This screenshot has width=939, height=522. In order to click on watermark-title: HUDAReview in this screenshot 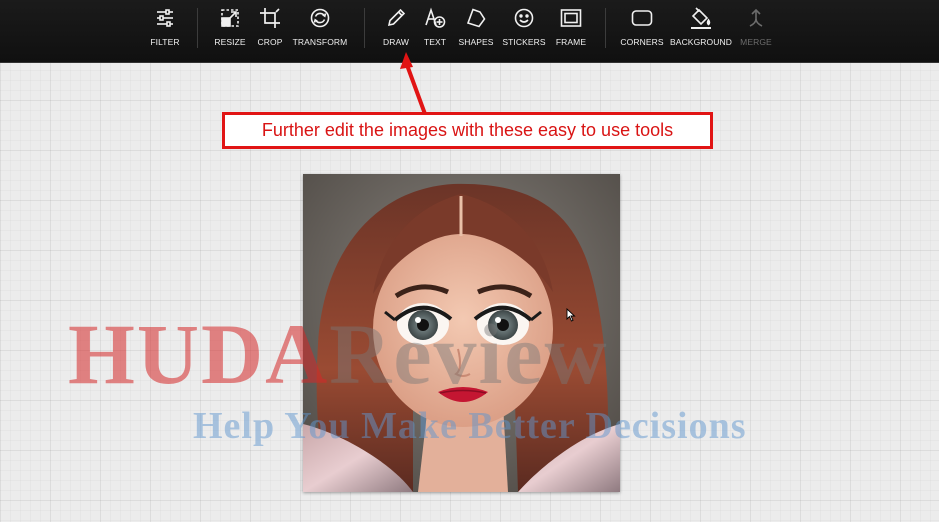, I will do `click(393, 354)`.